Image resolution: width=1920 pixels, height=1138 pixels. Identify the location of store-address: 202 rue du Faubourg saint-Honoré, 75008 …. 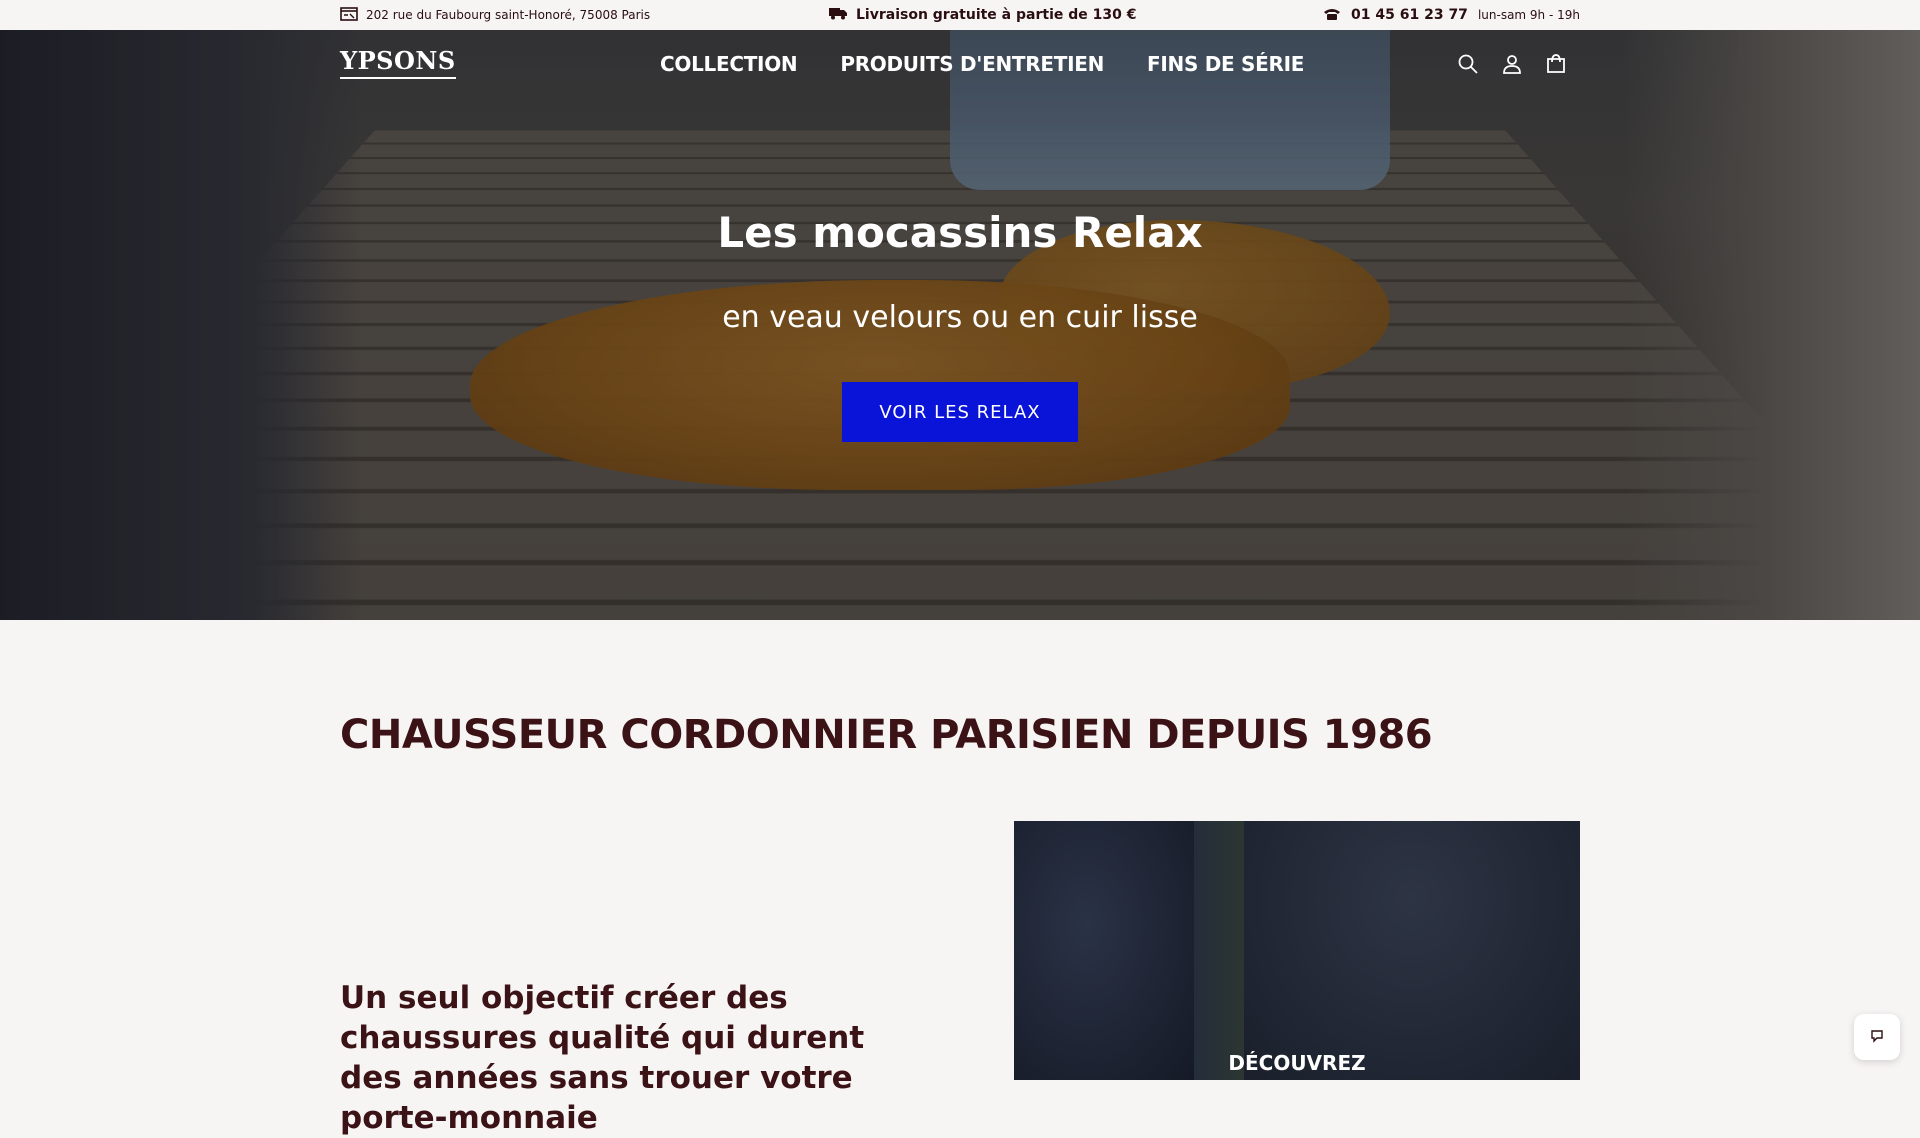
(495, 15).